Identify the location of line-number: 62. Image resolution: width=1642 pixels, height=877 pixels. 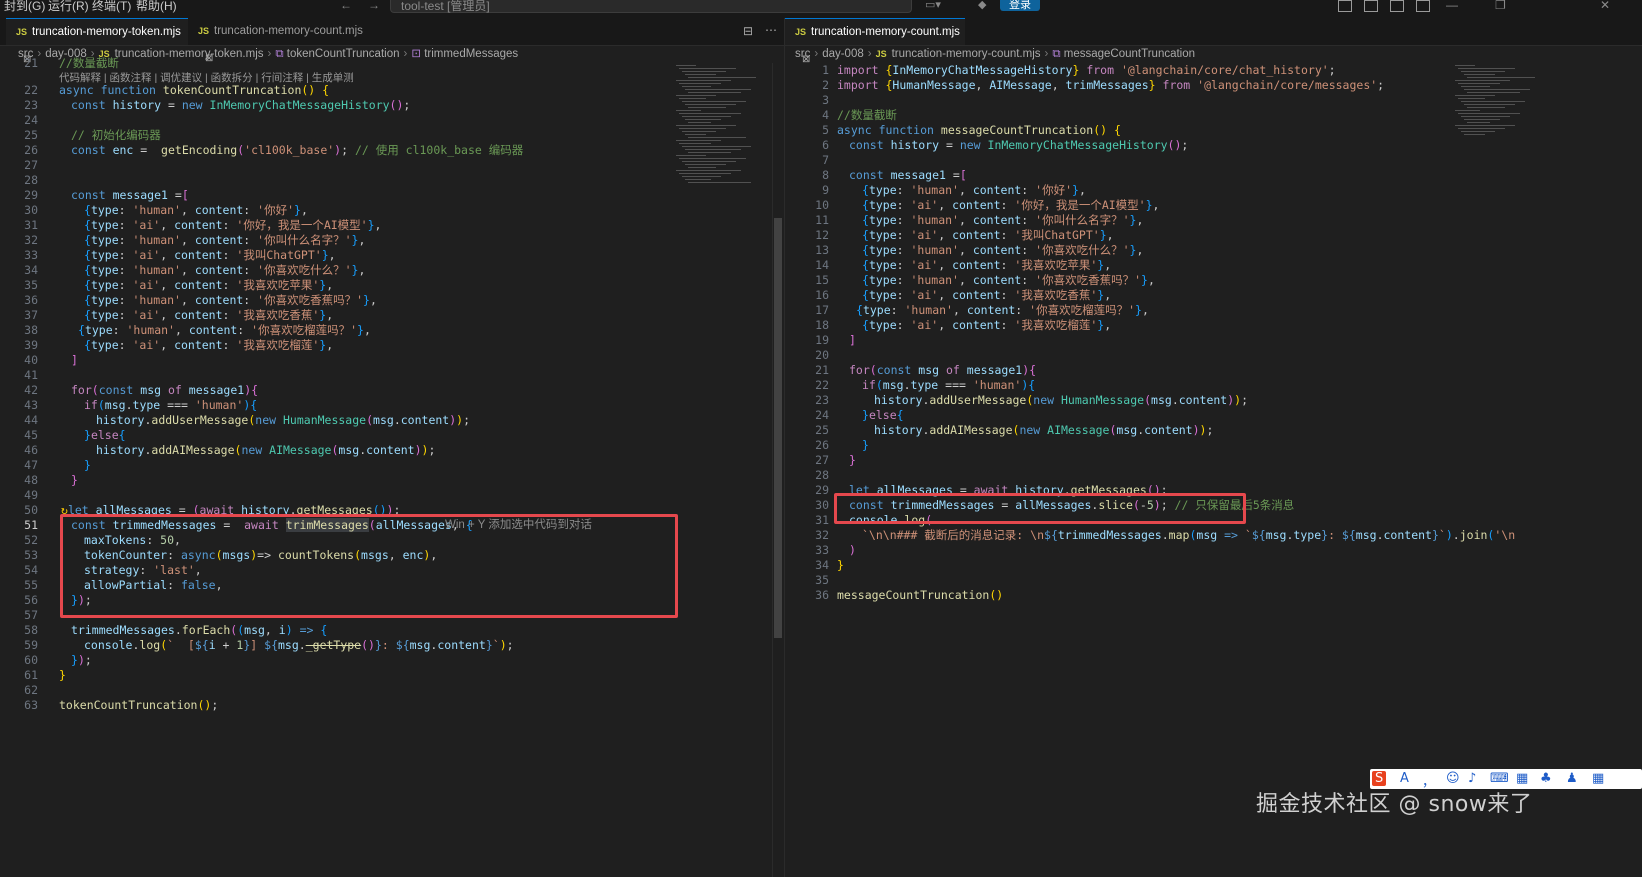
(31, 690).